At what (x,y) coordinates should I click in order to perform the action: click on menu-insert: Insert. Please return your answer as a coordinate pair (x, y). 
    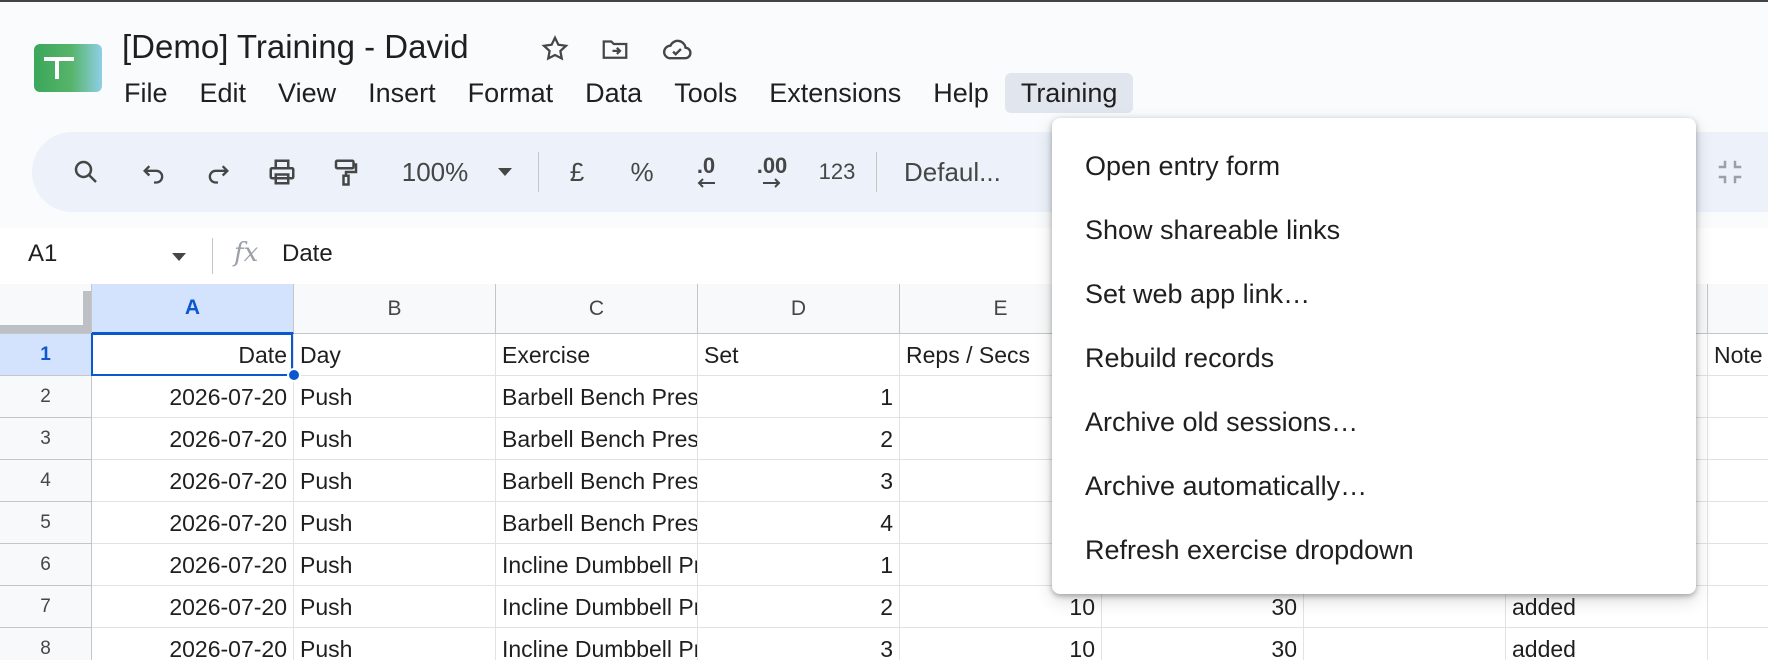
    Looking at the image, I should click on (402, 93).